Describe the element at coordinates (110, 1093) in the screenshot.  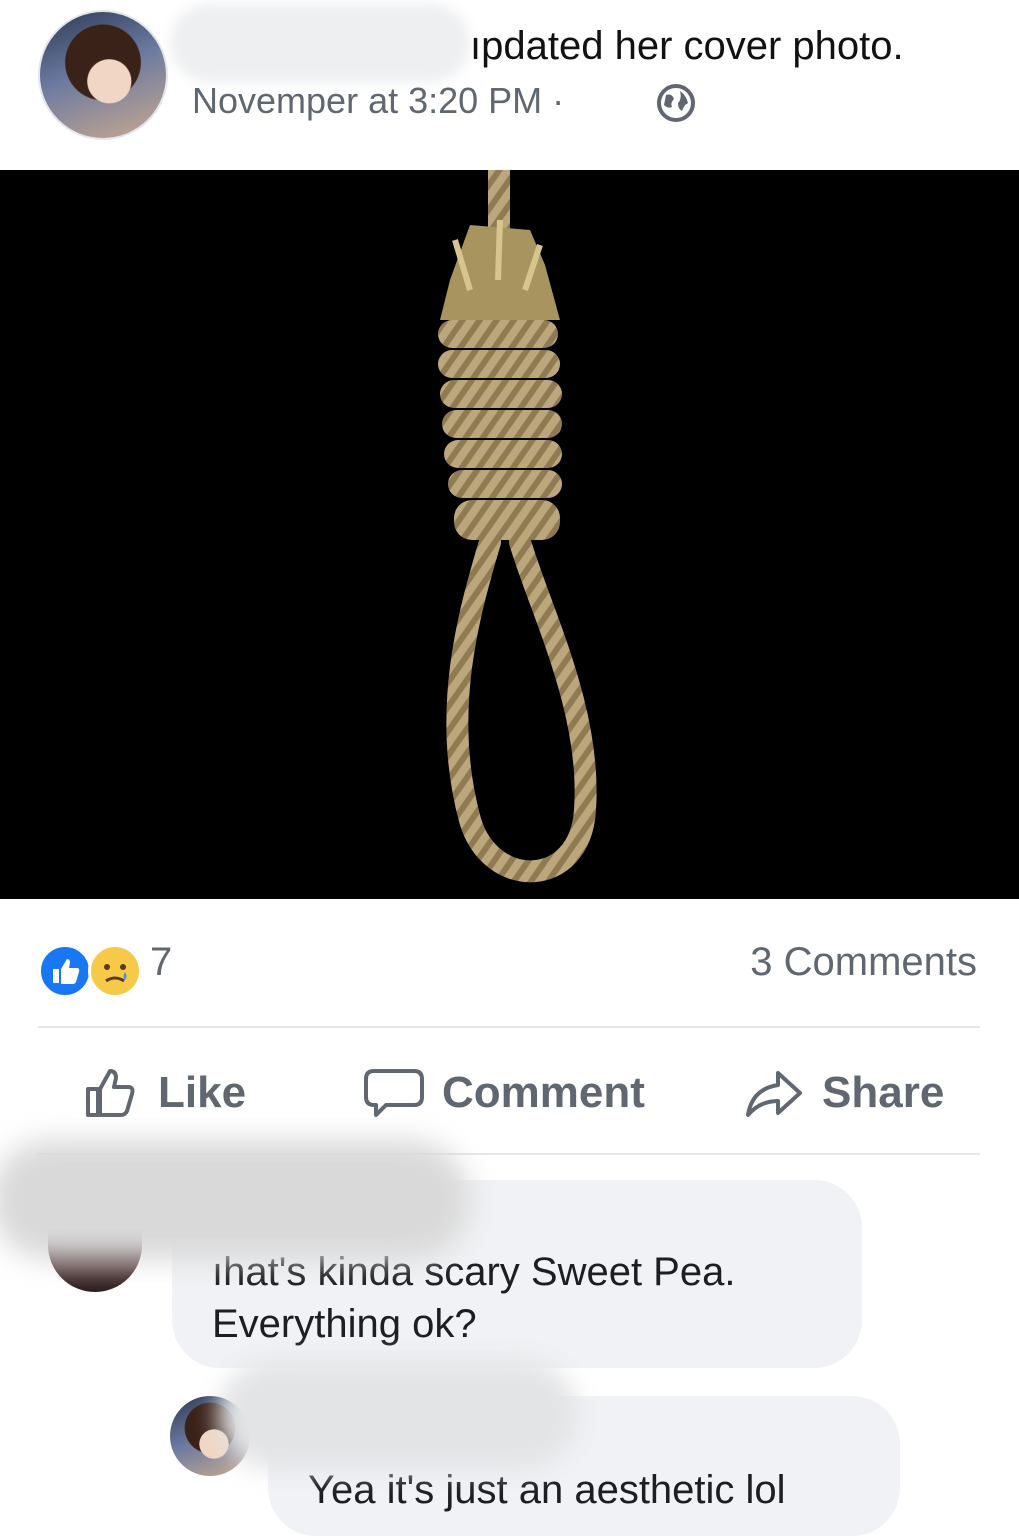
I see `thumbs-up-icon` at that location.